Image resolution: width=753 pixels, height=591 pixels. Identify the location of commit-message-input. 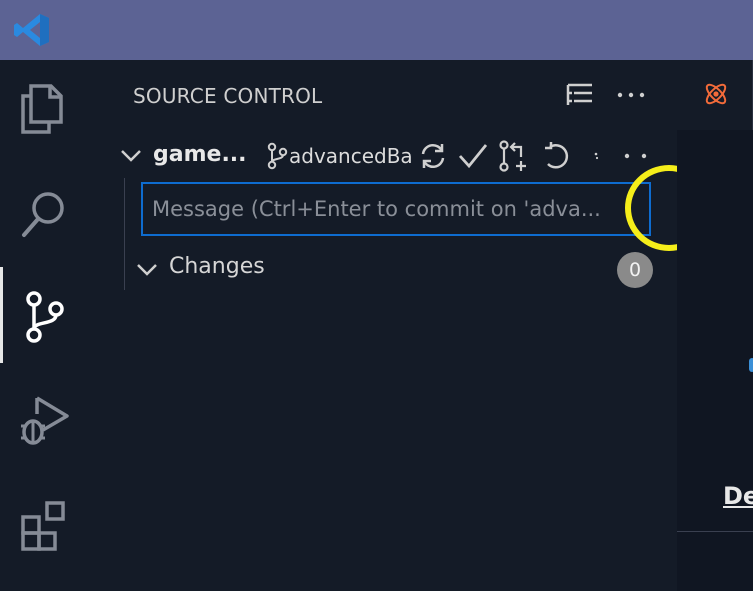
(396, 209).